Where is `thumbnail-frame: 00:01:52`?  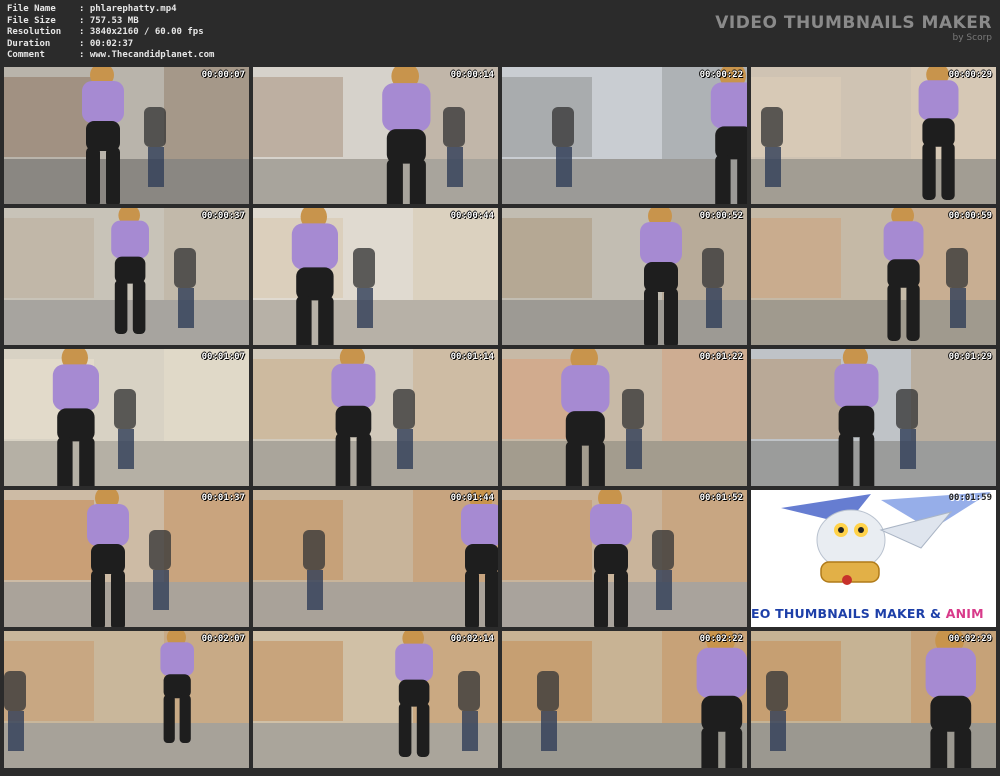
thumbnail-frame: 00:01:52 is located at coordinates (624, 558).